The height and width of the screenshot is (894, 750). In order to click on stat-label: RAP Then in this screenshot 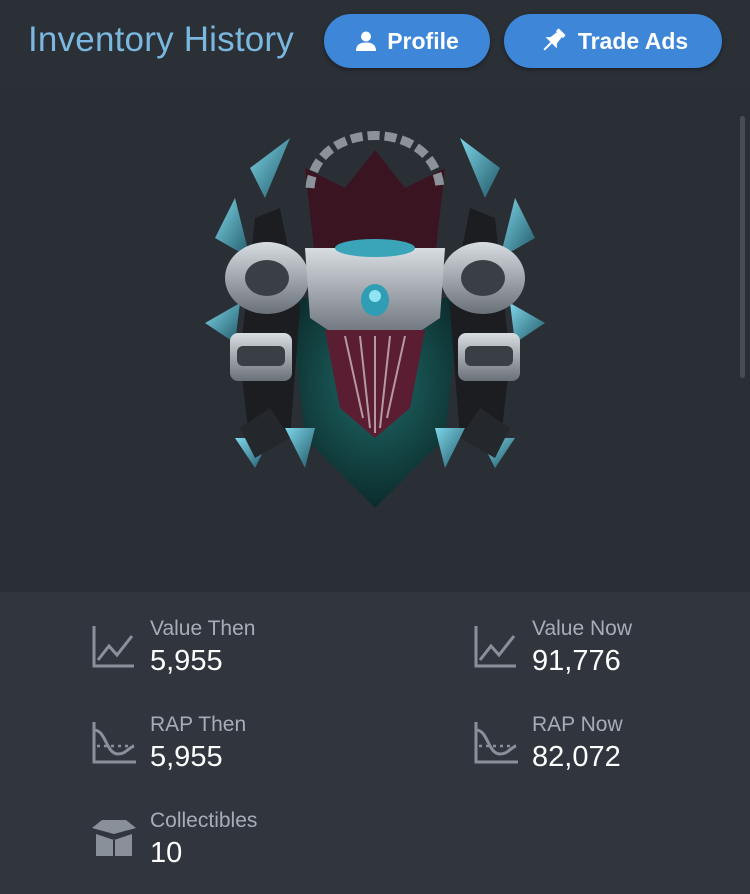, I will do `click(198, 724)`.